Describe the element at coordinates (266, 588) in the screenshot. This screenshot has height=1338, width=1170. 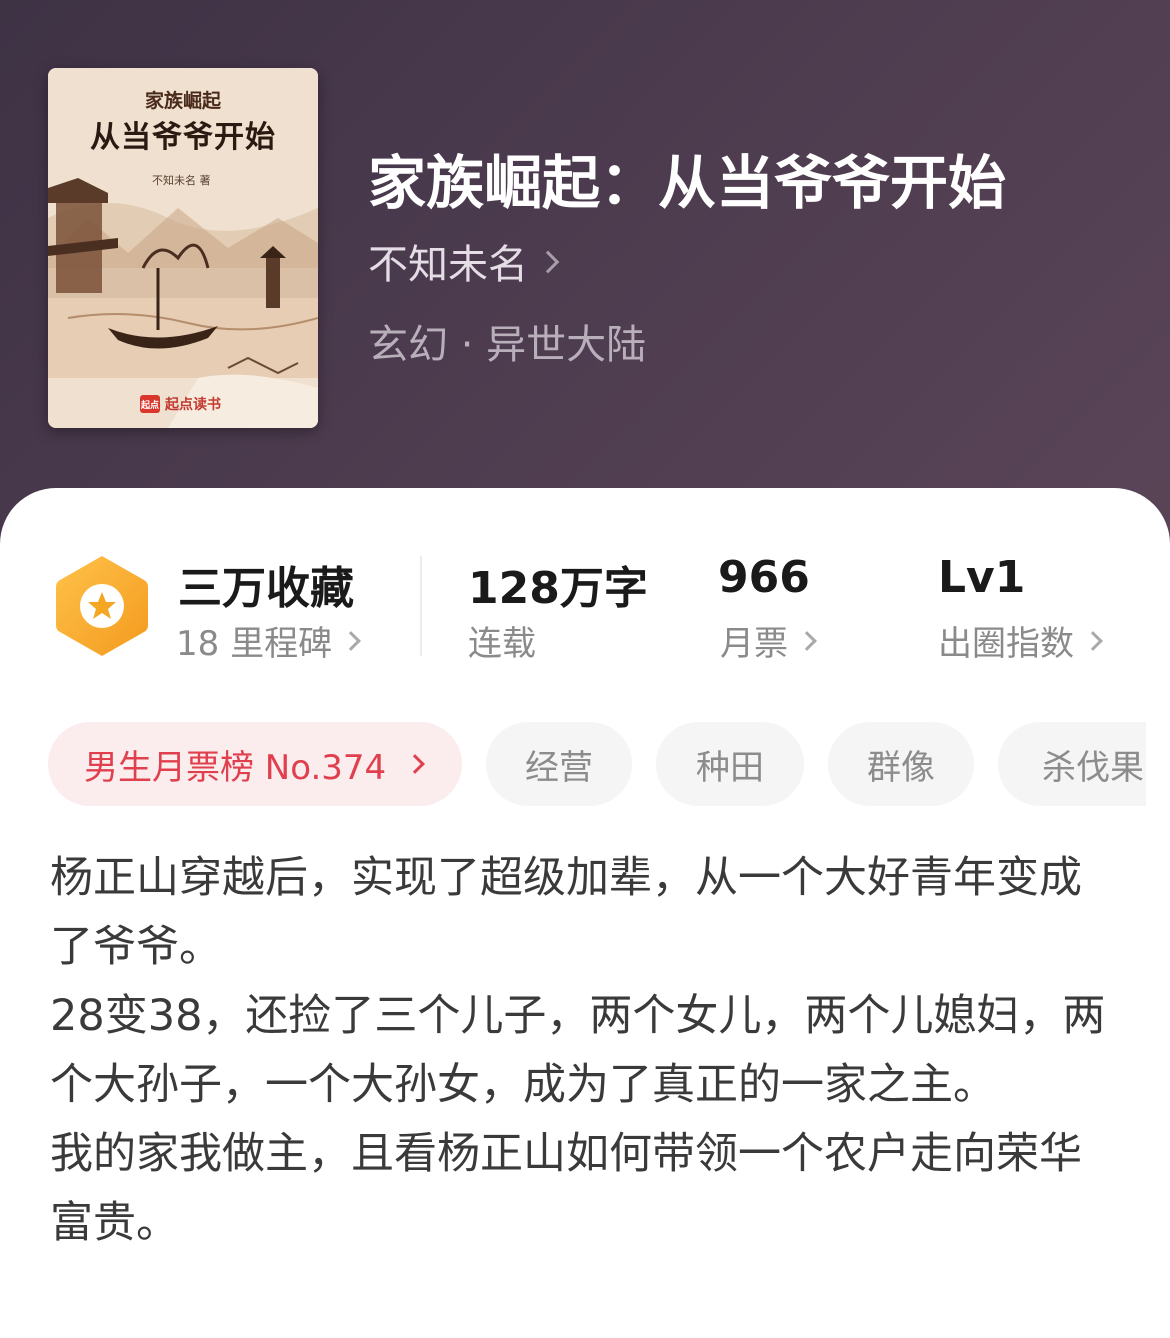
I see `collection-value: 三万收藏` at that location.